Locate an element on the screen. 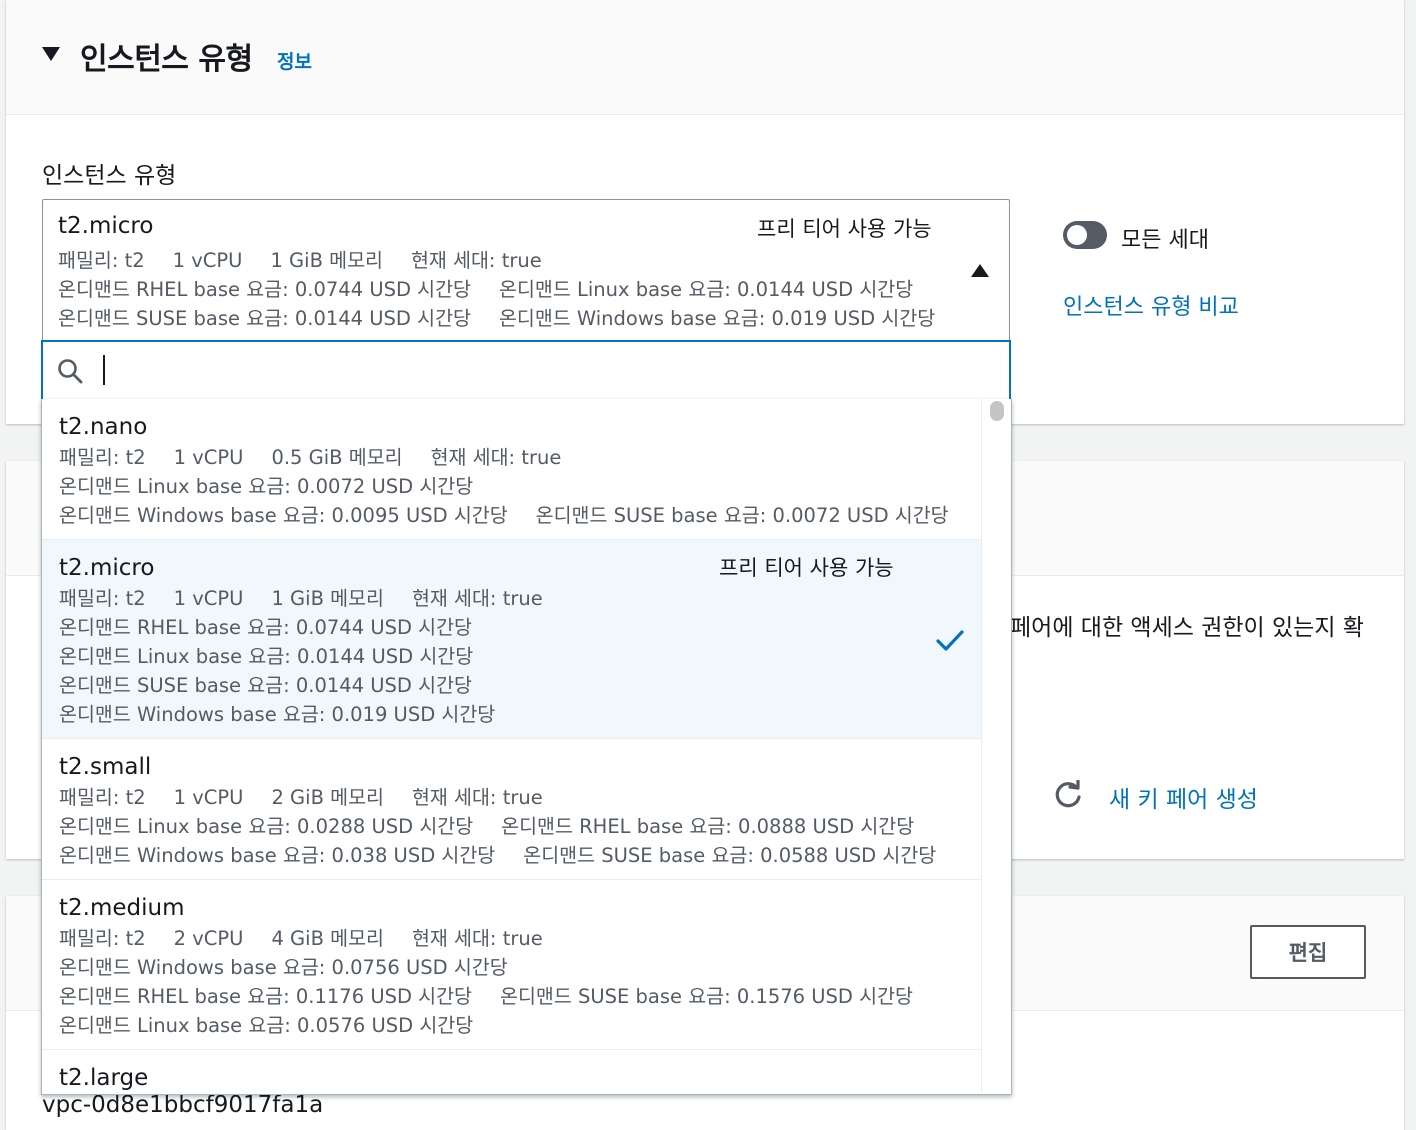 Image resolution: width=1416 pixels, height=1130 pixels. option-meta-row: 온디맨드 Linux base 요금: 0.0072 USD 시간당 is located at coordinates (266, 486).